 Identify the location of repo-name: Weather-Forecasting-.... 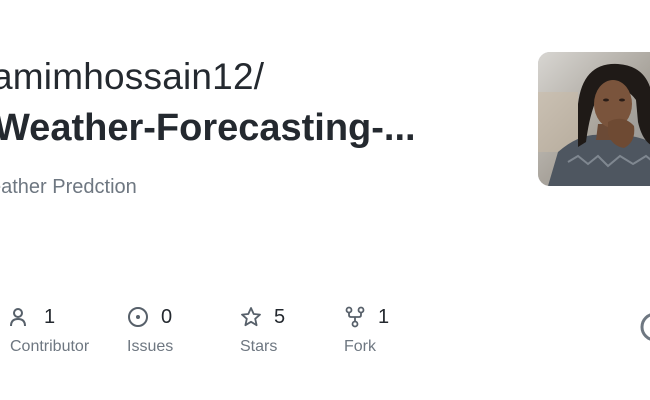
(208, 128).